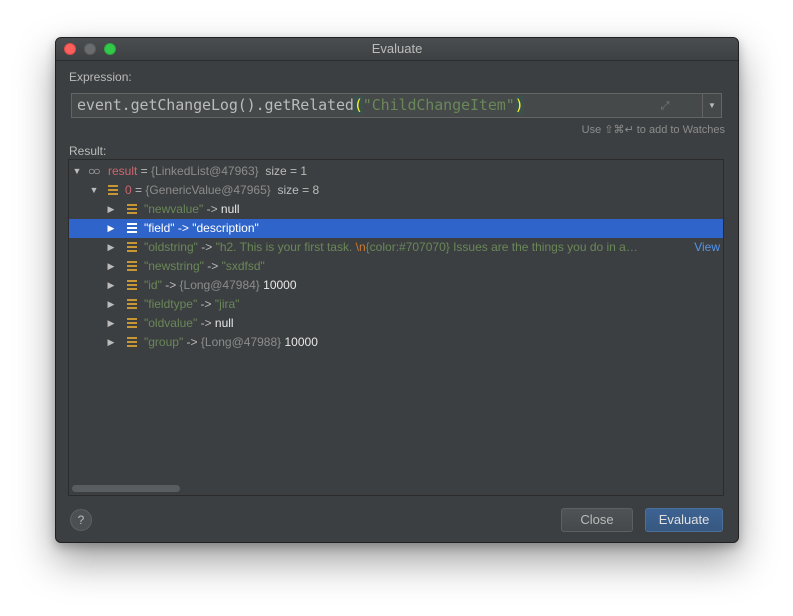 This screenshot has width=793, height=616. What do you see at coordinates (286, 171) in the screenshot?
I see `result-size: size = 1` at bounding box center [286, 171].